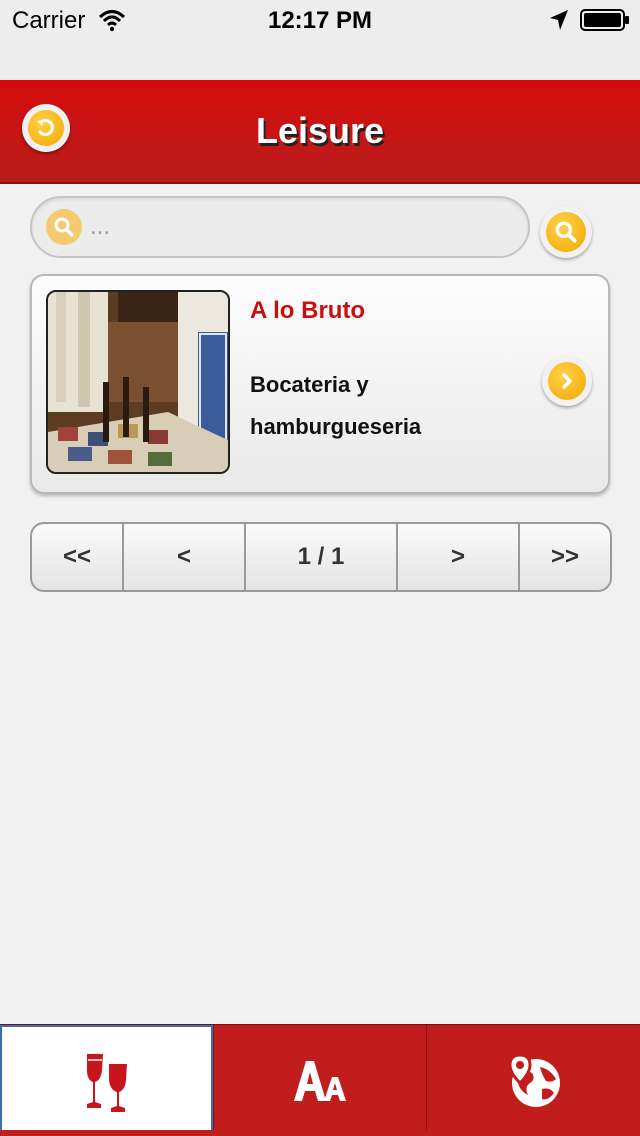 Image resolution: width=640 pixels, height=1136 pixels. What do you see at coordinates (336, 405) in the screenshot?
I see `item-description: Bocateria y hamburgueseria` at bounding box center [336, 405].